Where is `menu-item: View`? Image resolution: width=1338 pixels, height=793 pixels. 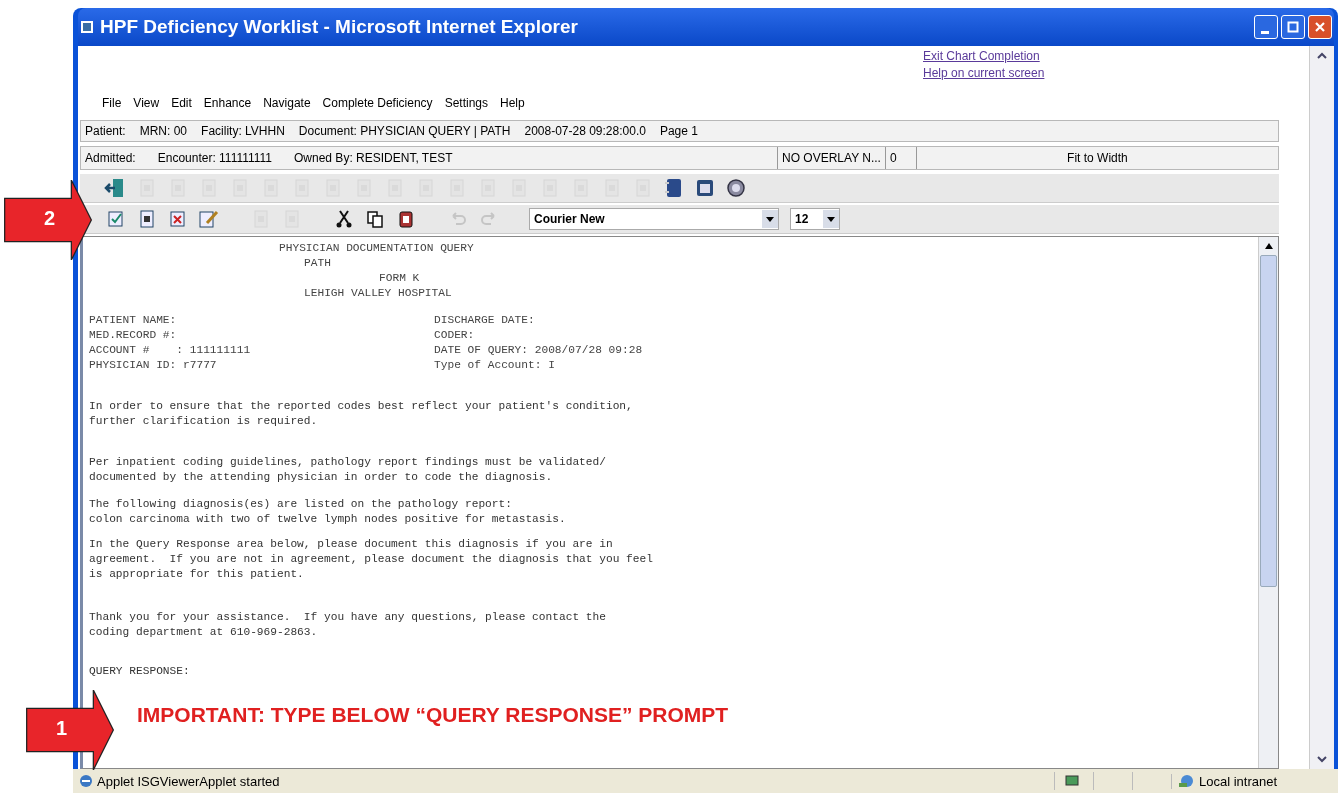 menu-item: View is located at coordinates (146, 103).